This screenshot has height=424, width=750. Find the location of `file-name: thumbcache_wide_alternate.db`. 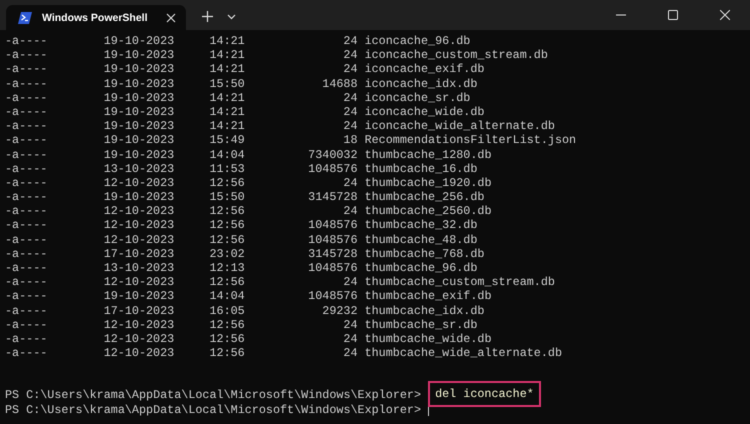

file-name: thumbcache_wide_alternate.db is located at coordinates (463, 353).